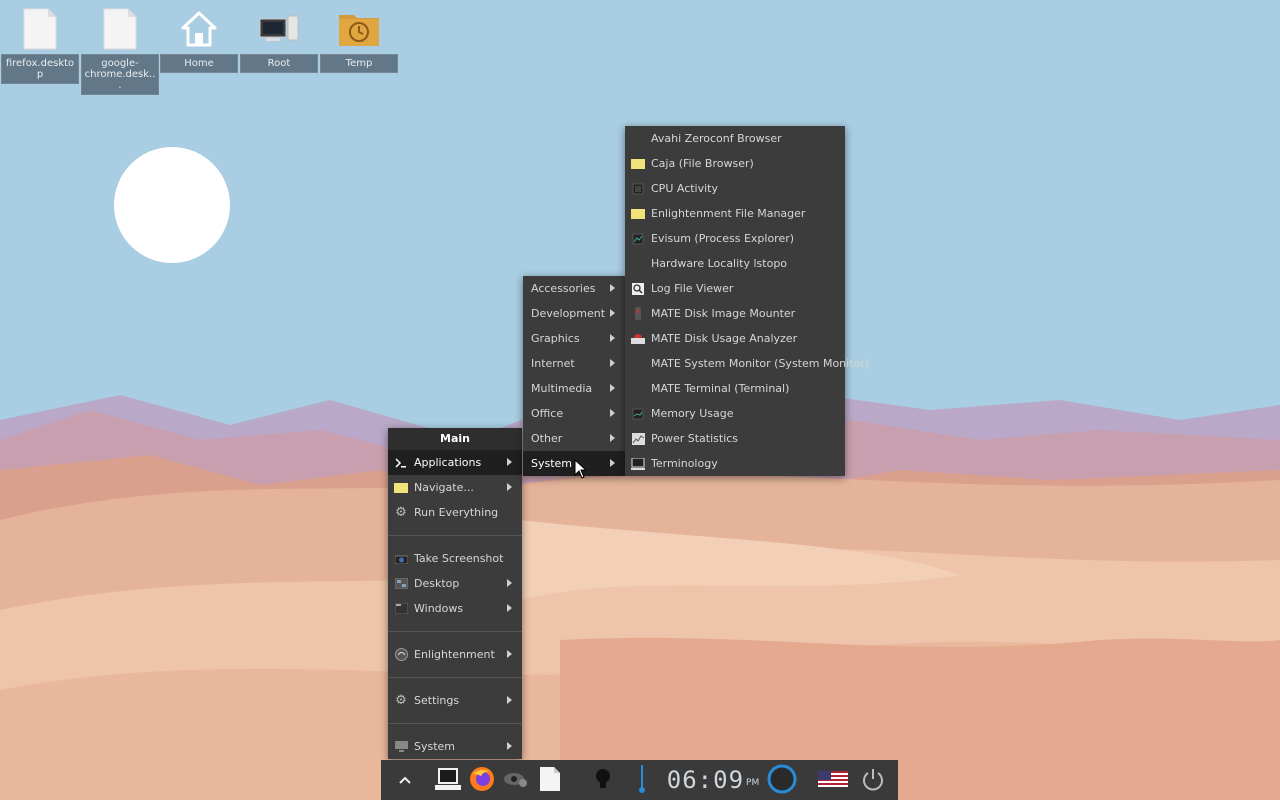 The width and height of the screenshot is (1280, 800). Describe the element at coordinates (638, 339) in the screenshot. I see `disk-usage-icon` at that location.